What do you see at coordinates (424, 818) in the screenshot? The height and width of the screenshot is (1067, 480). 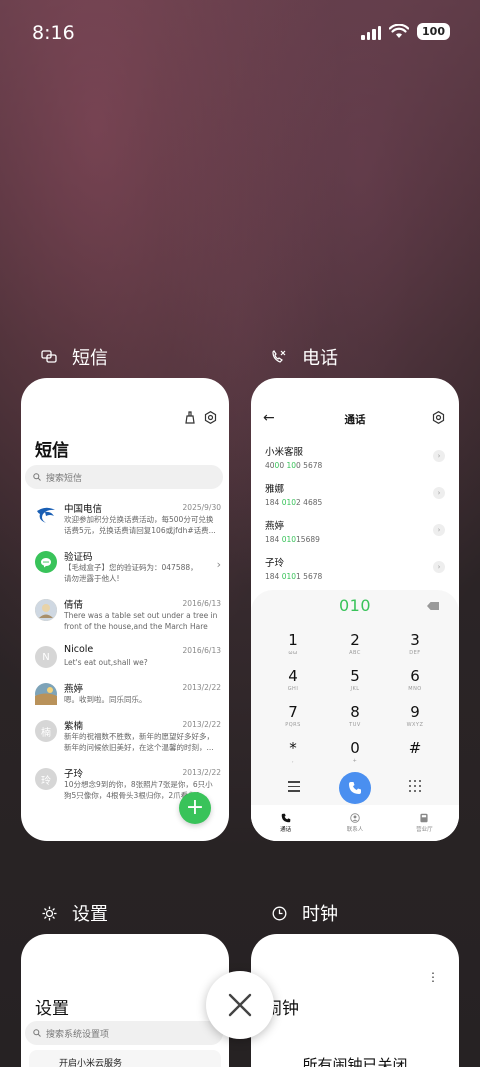 I see `store-tab-icon` at bounding box center [424, 818].